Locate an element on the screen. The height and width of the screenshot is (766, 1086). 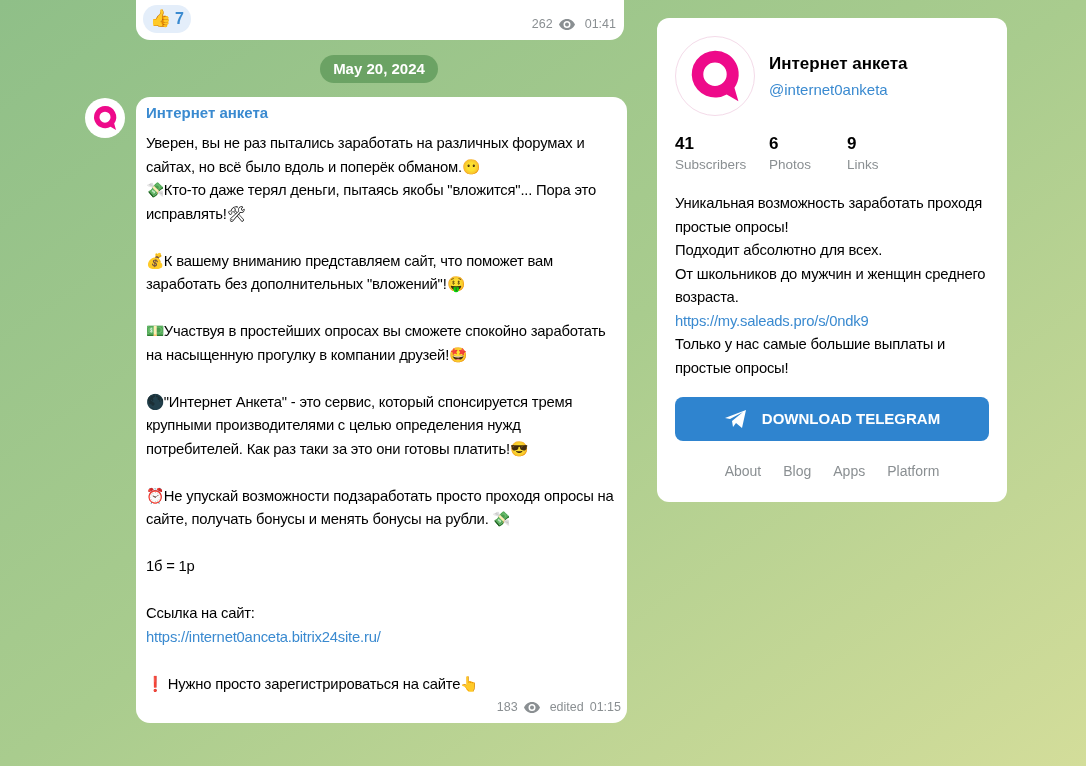
message-text: 💰К вашему вниманию представляем сайт, что поможет вам заработать без дополнительных "вложений"!🤑 is located at coordinates (350, 273).